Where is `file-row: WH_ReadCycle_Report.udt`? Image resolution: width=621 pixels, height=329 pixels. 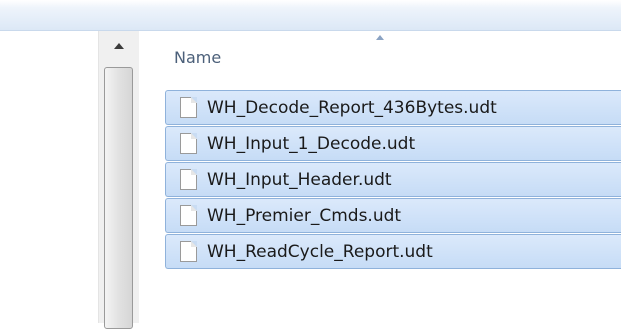
file-row: WH_ReadCycle_Report.udt is located at coordinates (393, 251).